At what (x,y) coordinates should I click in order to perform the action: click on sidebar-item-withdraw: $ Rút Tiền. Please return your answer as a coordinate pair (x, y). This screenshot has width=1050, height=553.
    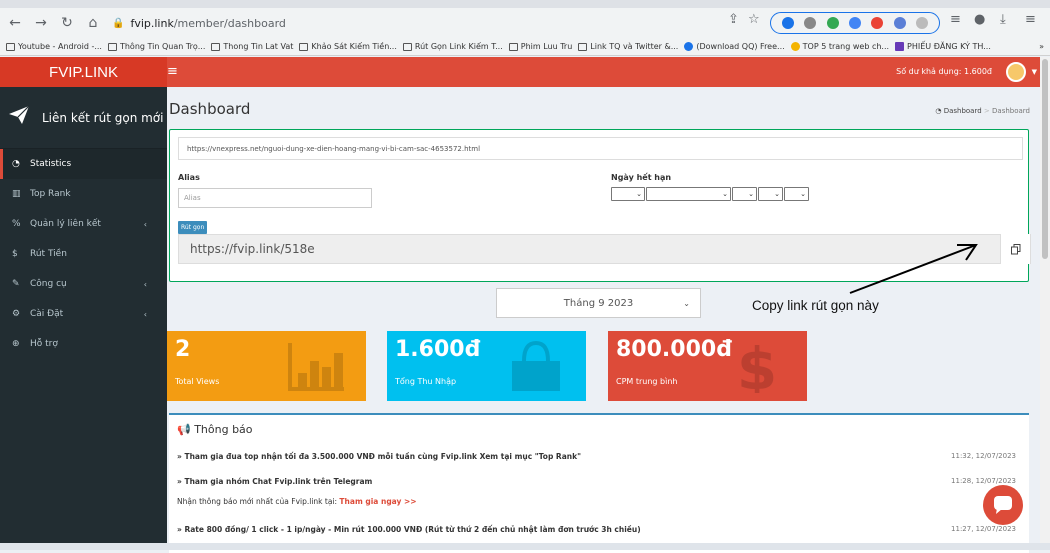
    Looking at the image, I should click on (83, 254).